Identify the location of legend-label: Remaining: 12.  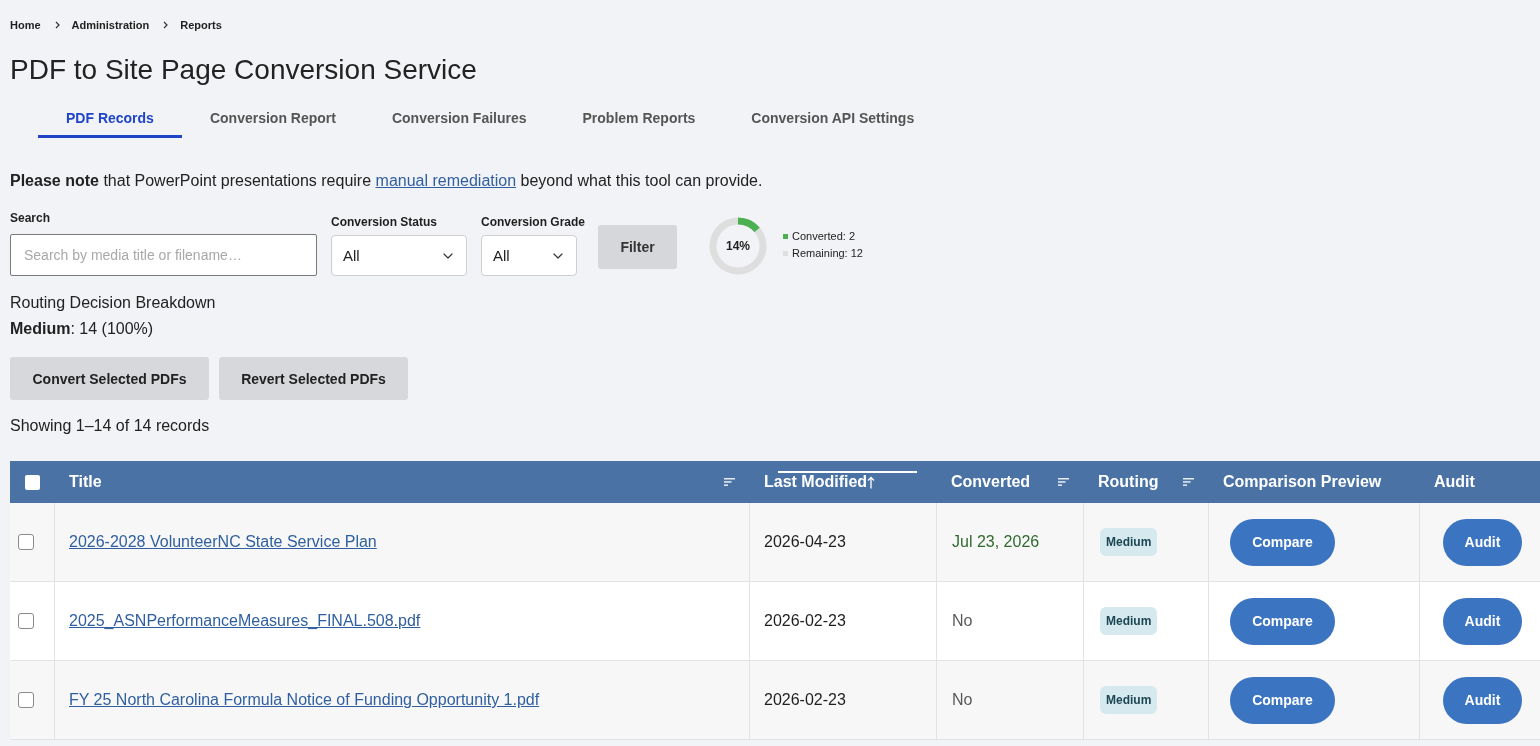
(827, 253).